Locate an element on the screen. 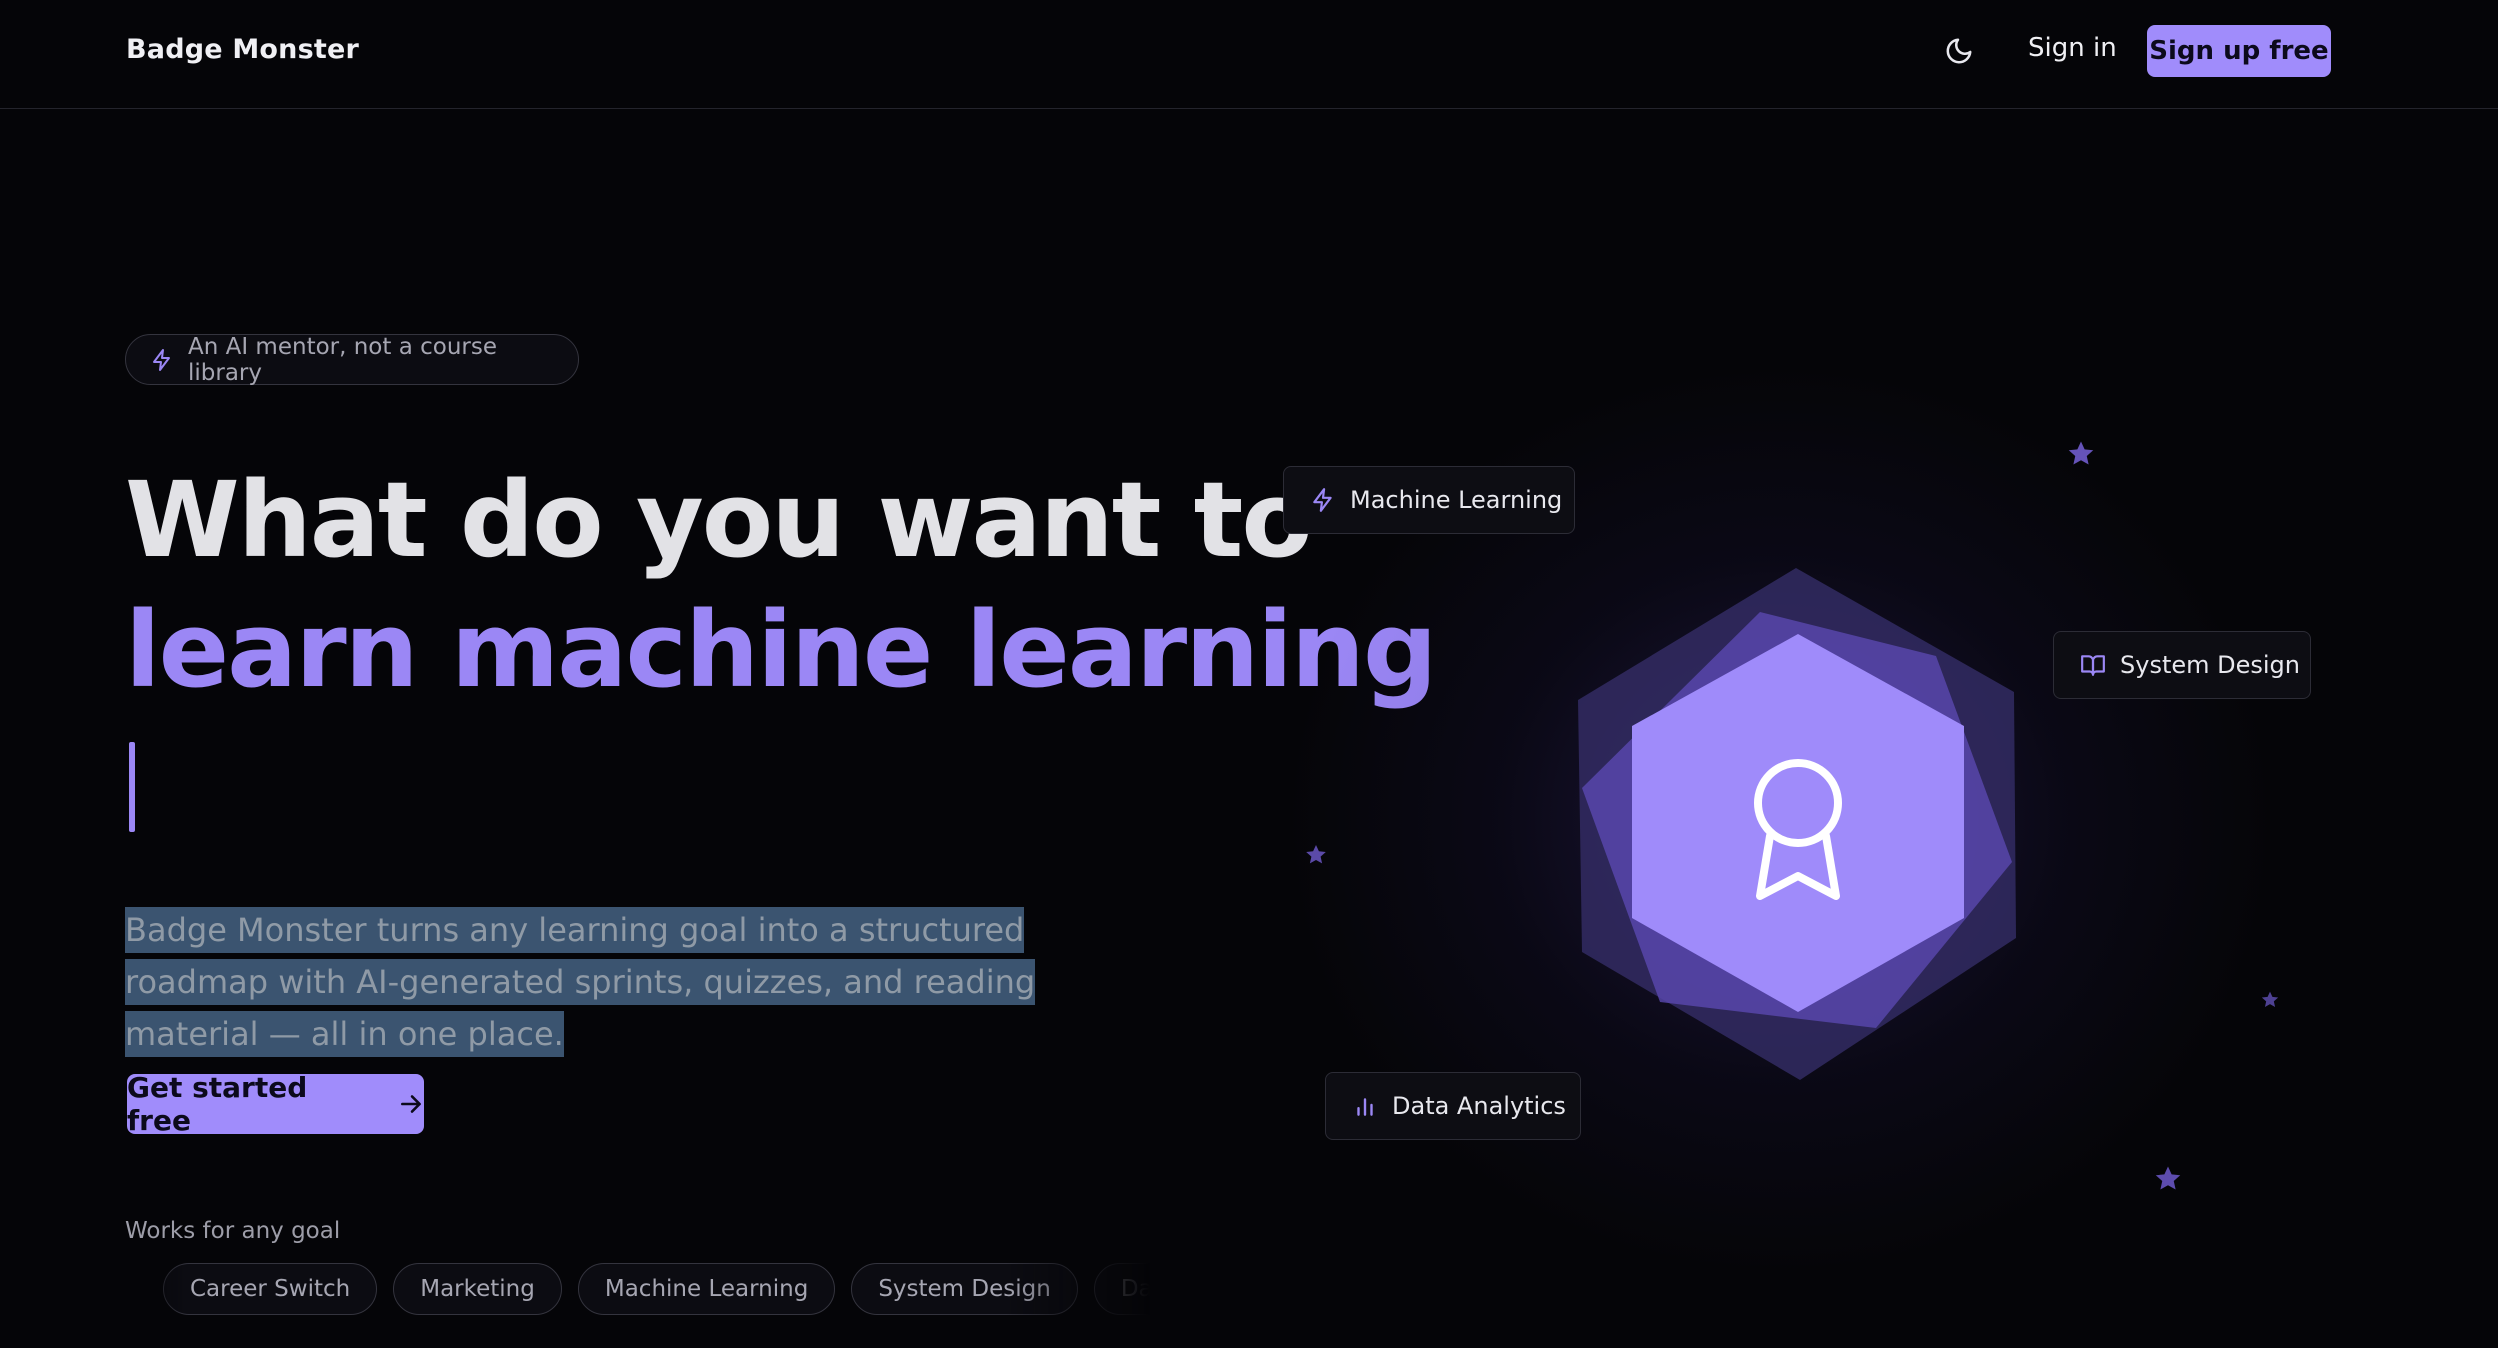 The height and width of the screenshot is (1348, 2498). tag-label: System Design is located at coordinates (2210, 665).